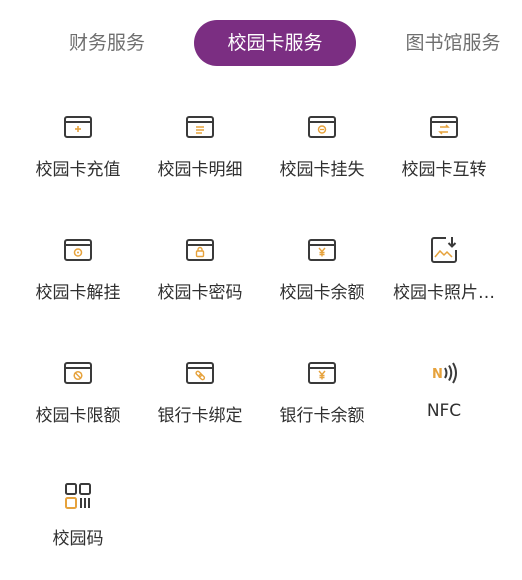 This screenshot has width=522, height=580. What do you see at coordinates (78, 373) in the screenshot?
I see `card-limit-icon` at bounding box center [78, 373].